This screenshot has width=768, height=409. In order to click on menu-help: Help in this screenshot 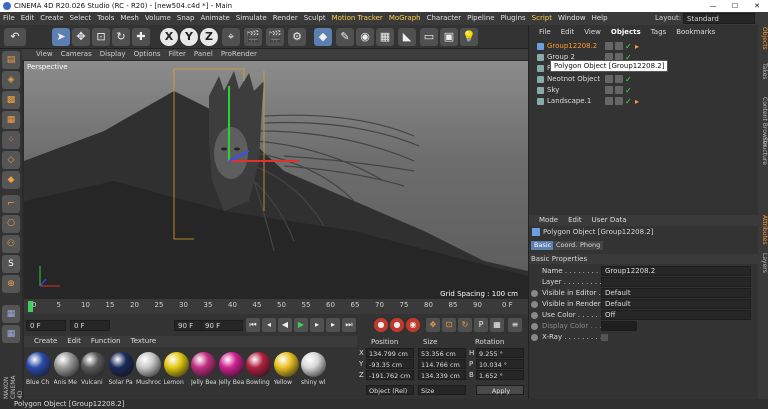, I will do `click(600, 18)`.